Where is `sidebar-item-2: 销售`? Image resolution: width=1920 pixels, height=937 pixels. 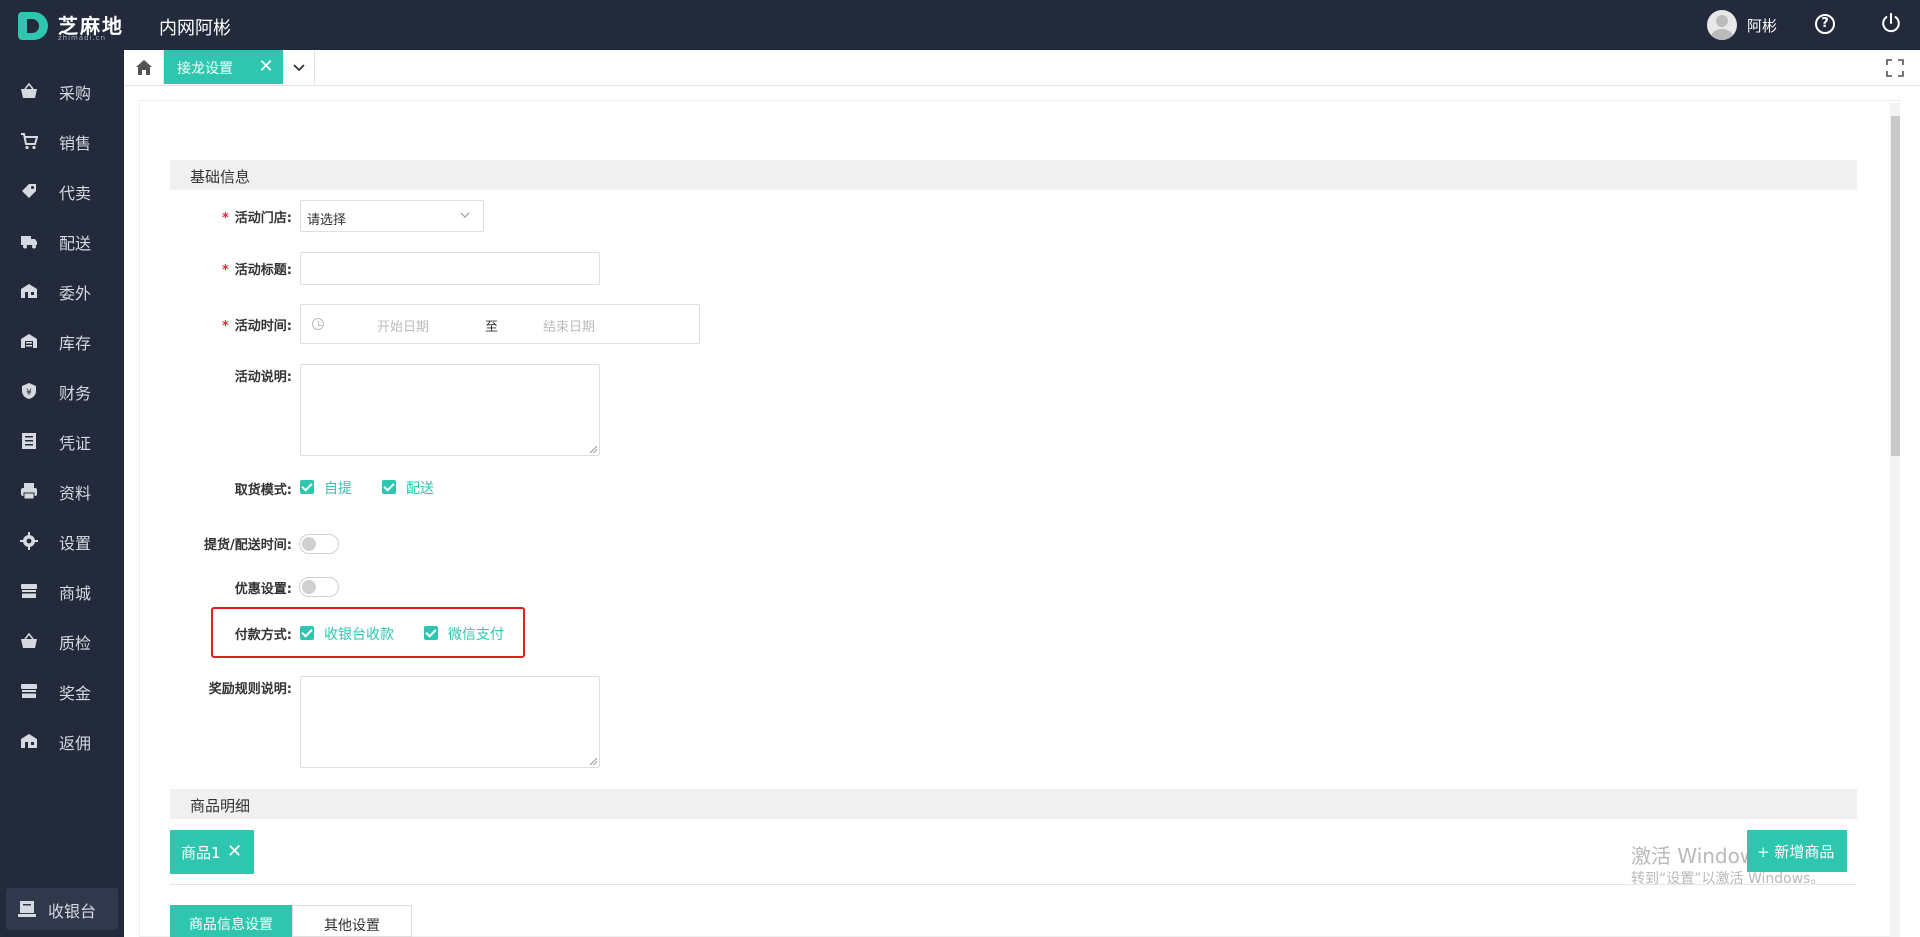 sidebar-item-2: 销售 is located at coordinates (62, 141).